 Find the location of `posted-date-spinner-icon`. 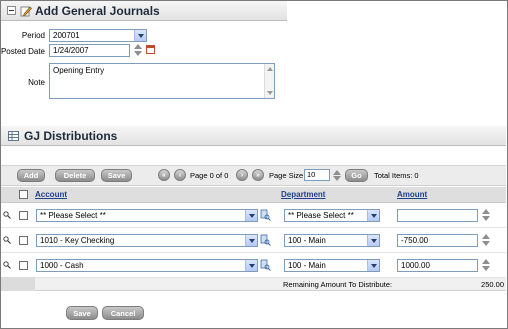

posted-date-spinner-icon is located at coordinates (137, 50).